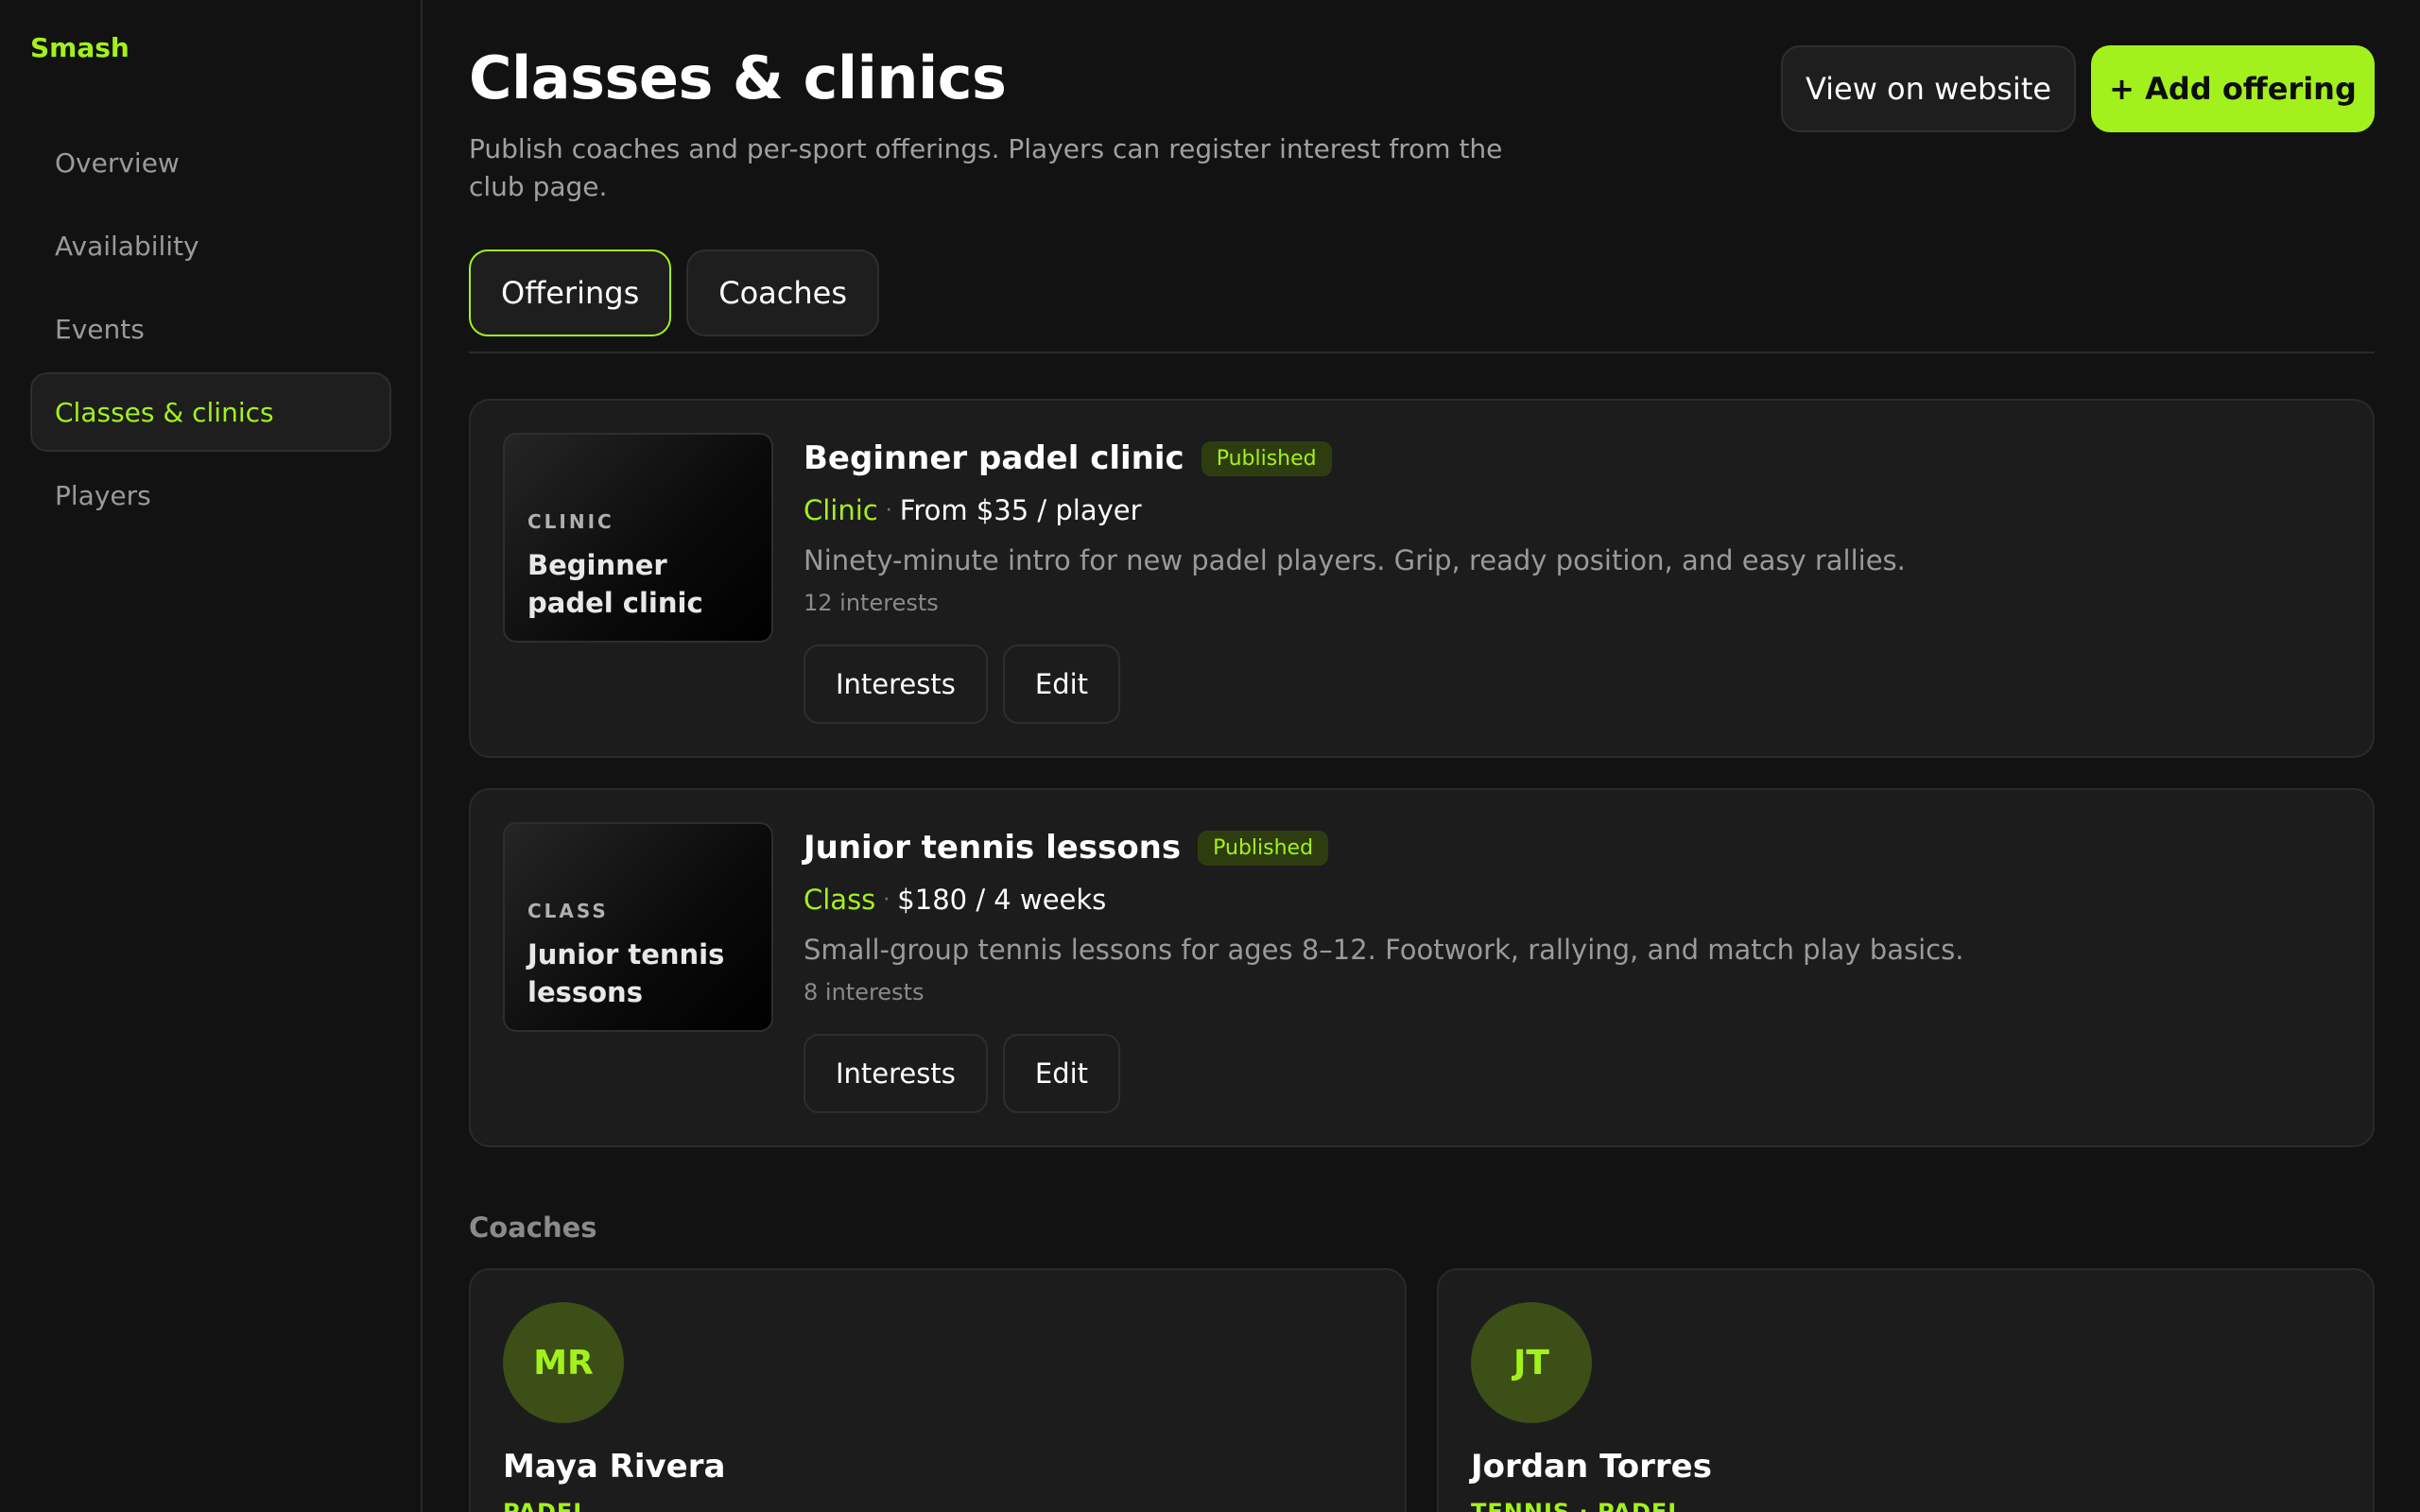 This screenshot has height=1512, width=2420. What do you see at coordinates (533, 1227) in the screenshot?
I see `coaches-section-label: Coaches` at bounding box center [533, 1227].